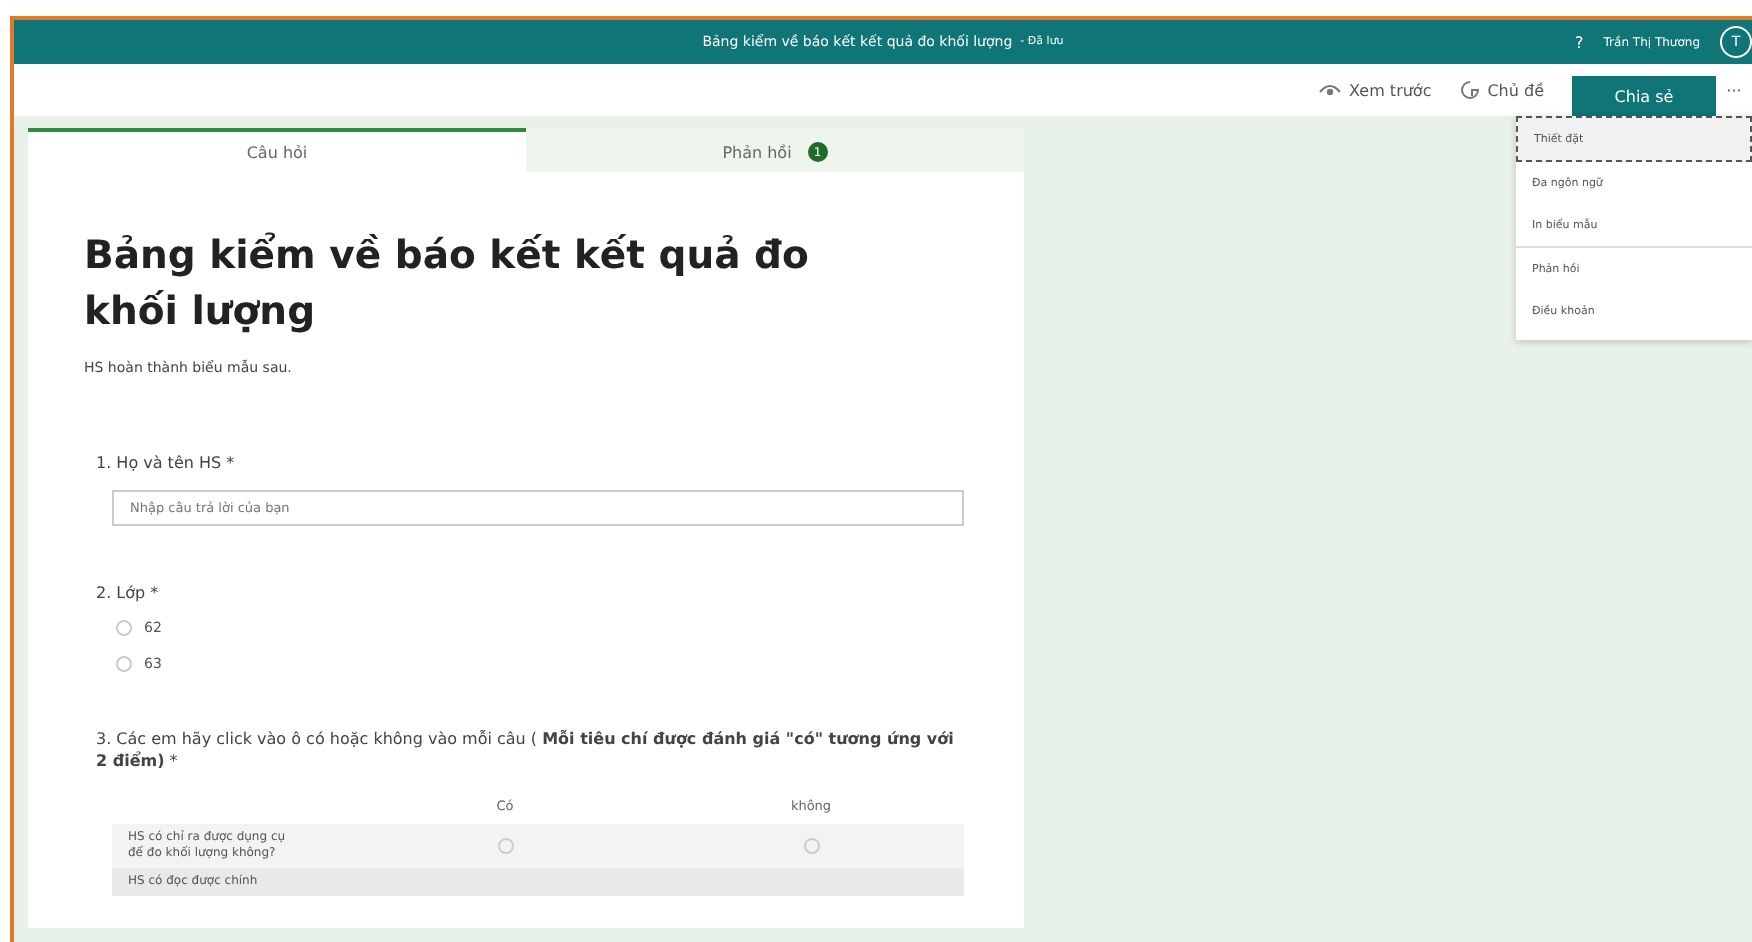 This screenshot has width=1752, height=942. What do you see at coordinates (1329, 90) in the screenshot?
I see `eye-icon` at bounding box center [1329, 90].